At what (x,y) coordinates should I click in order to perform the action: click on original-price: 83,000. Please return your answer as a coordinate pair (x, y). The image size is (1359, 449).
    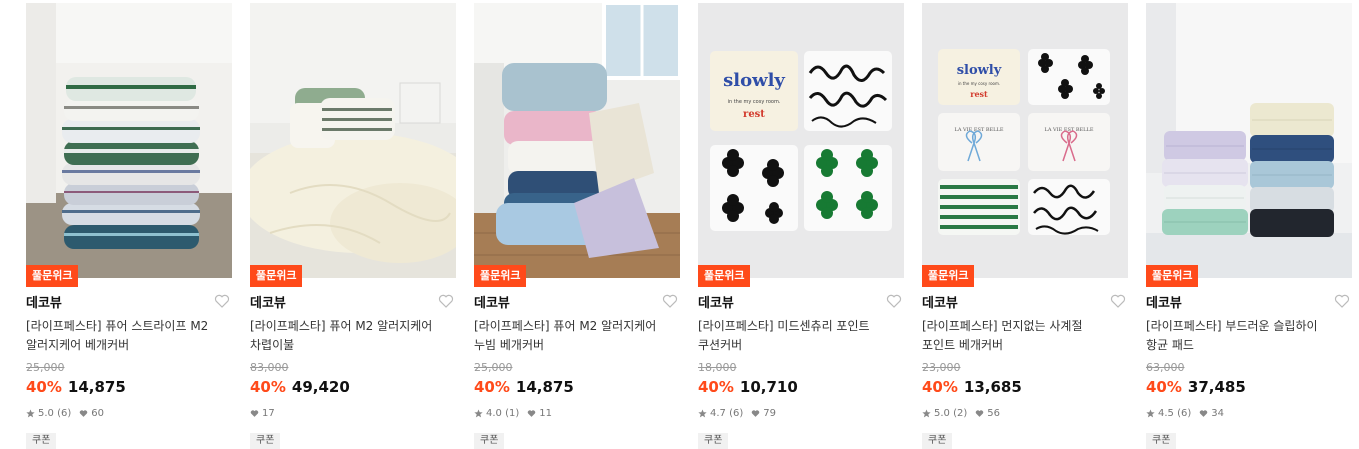
    Looking at the image, I should click on (269, 367).